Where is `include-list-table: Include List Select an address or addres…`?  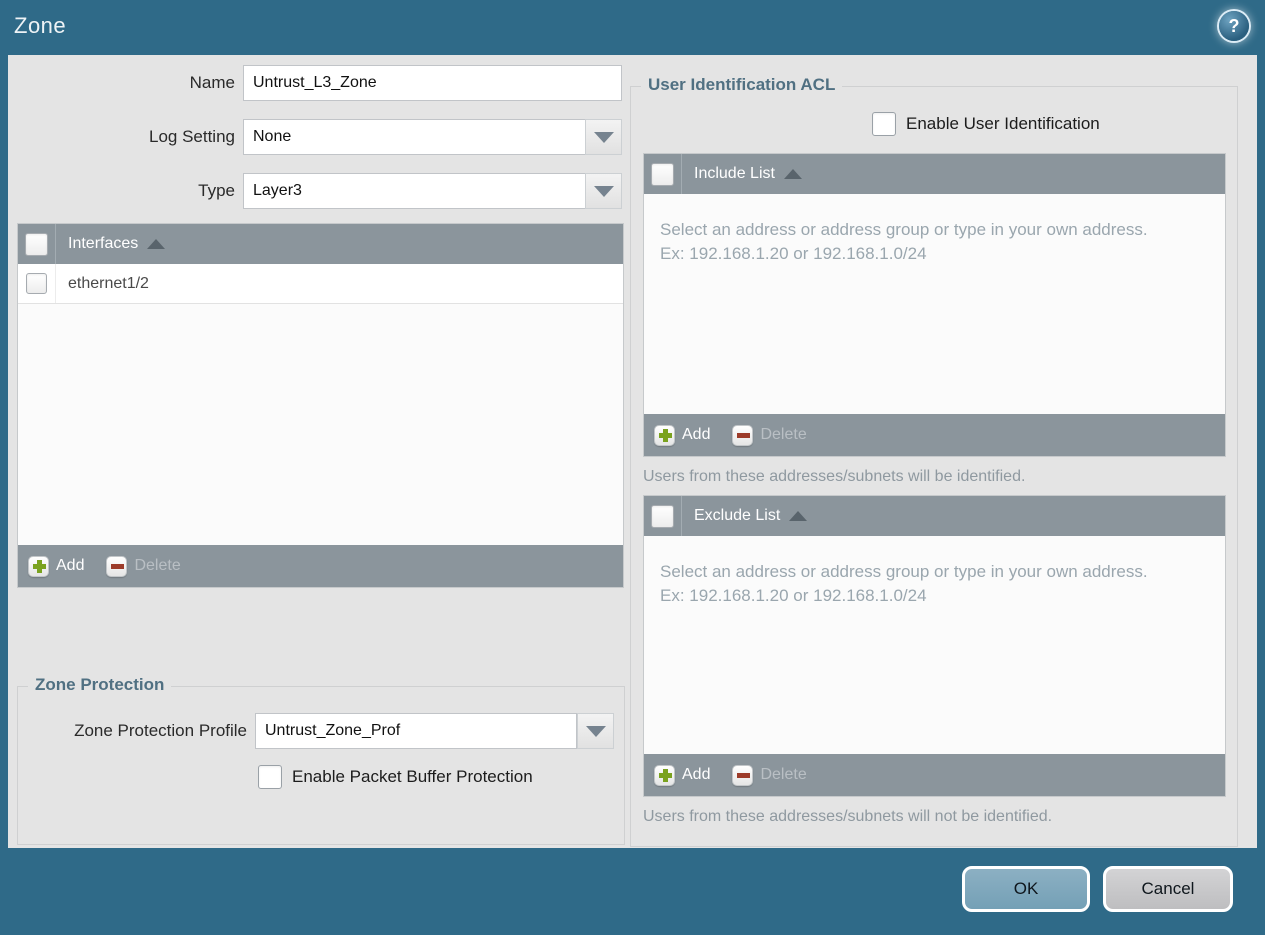 include-list-table: Include List Select an address or addres… is located at coordinates (934, 305).